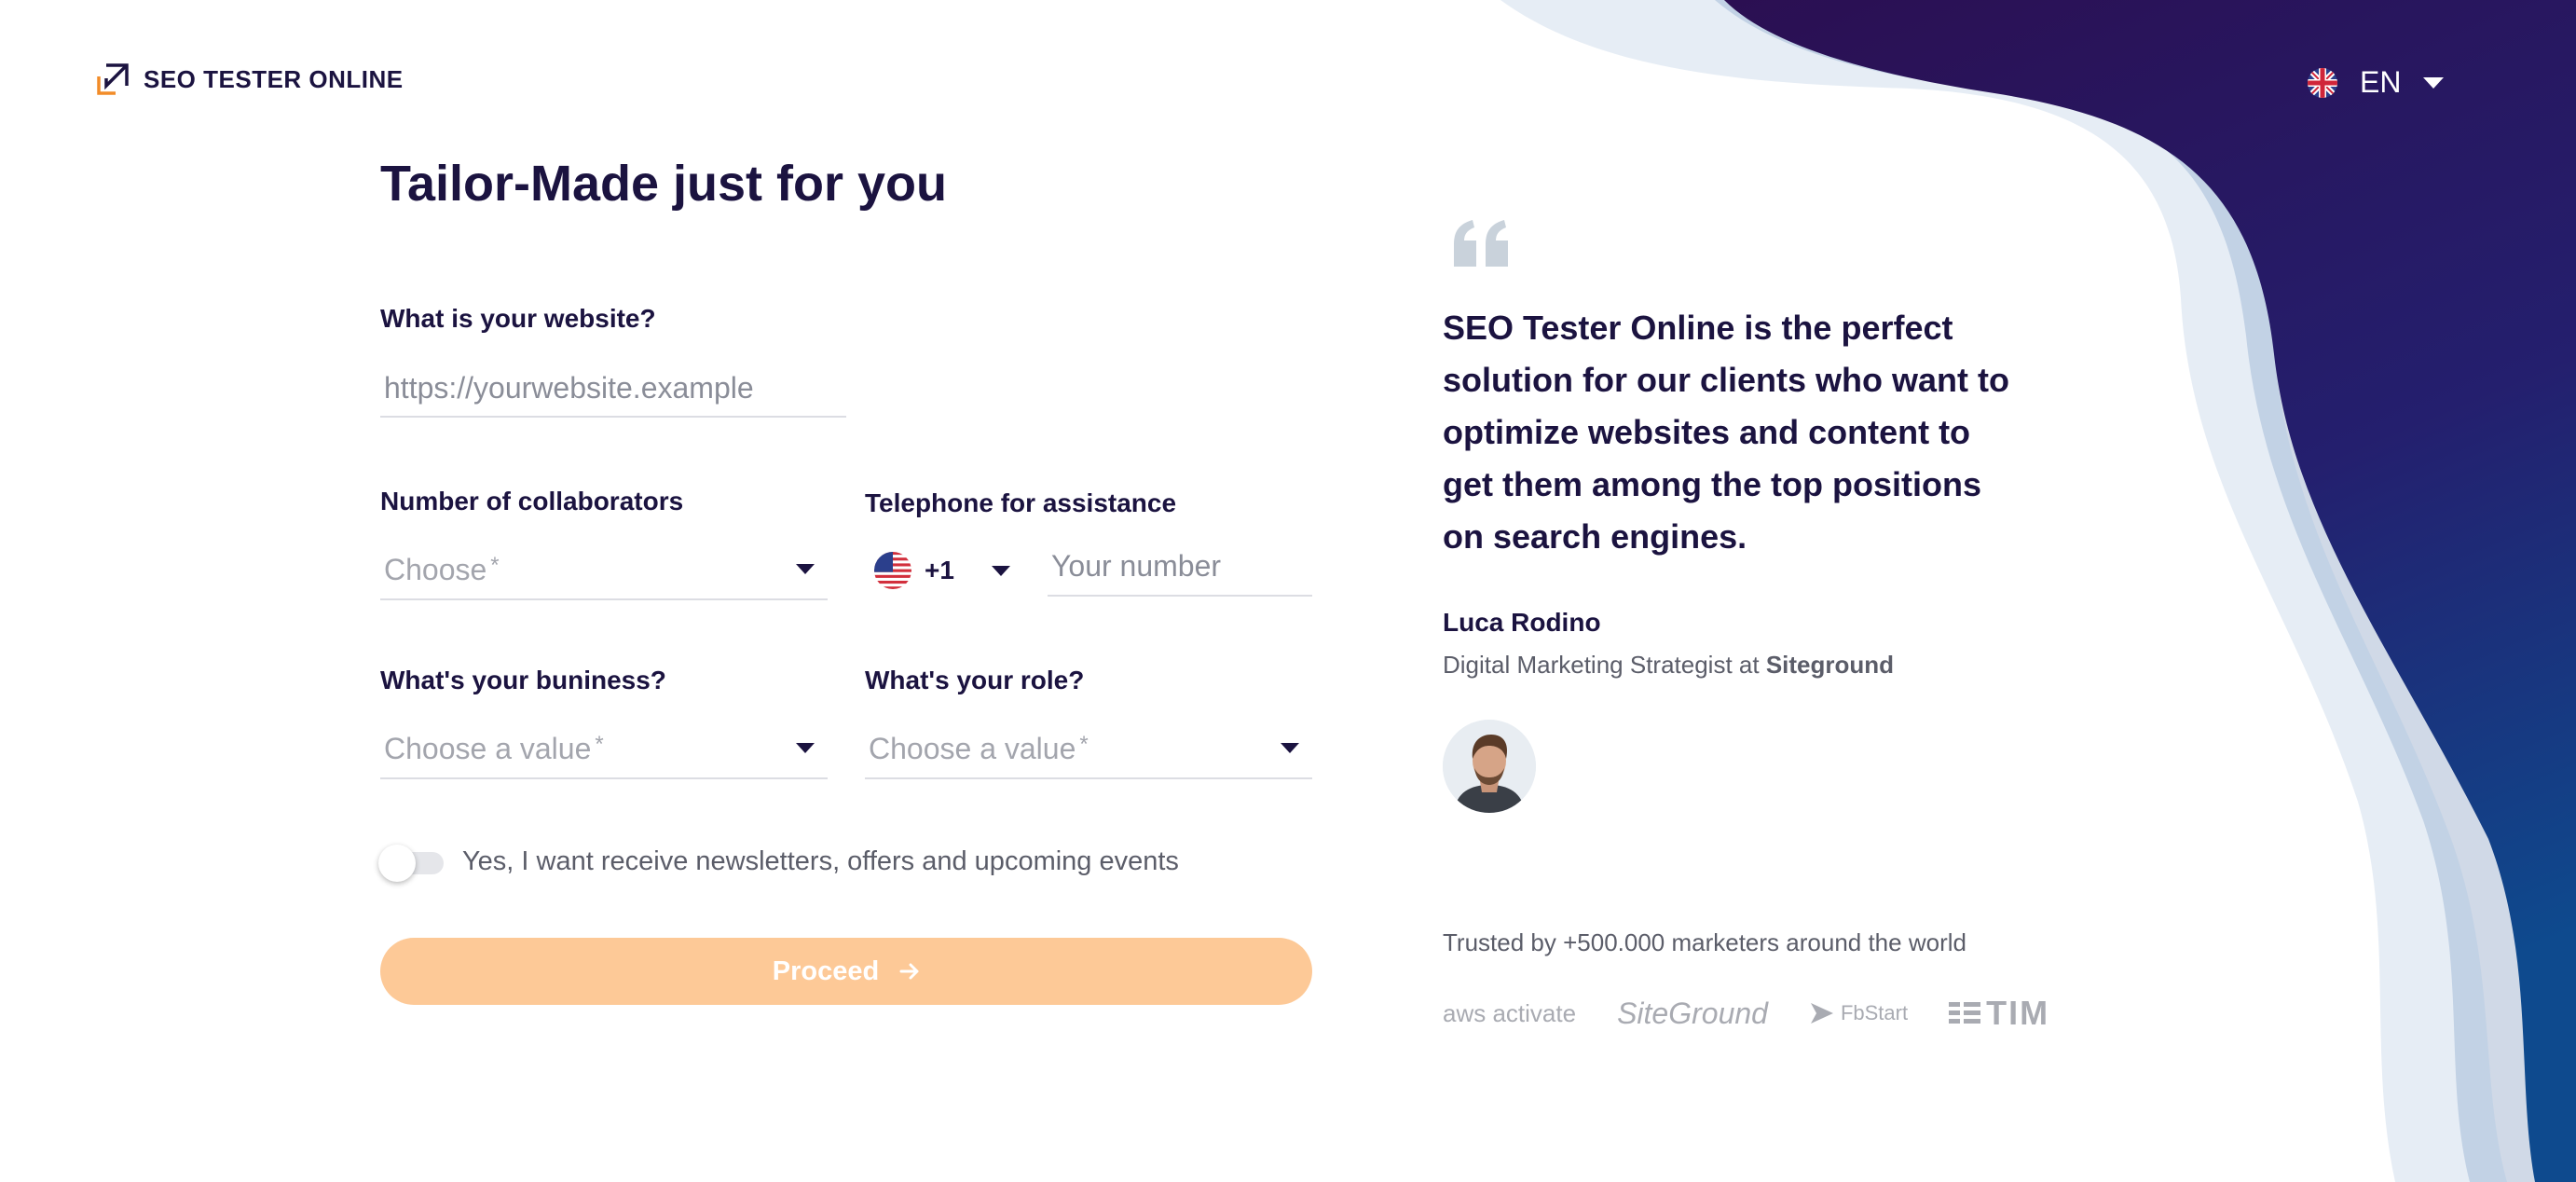 The height and width of the screenshot is (1182, 2576). I want to click on business-select-value: Choose a value *, so click(494, 748).